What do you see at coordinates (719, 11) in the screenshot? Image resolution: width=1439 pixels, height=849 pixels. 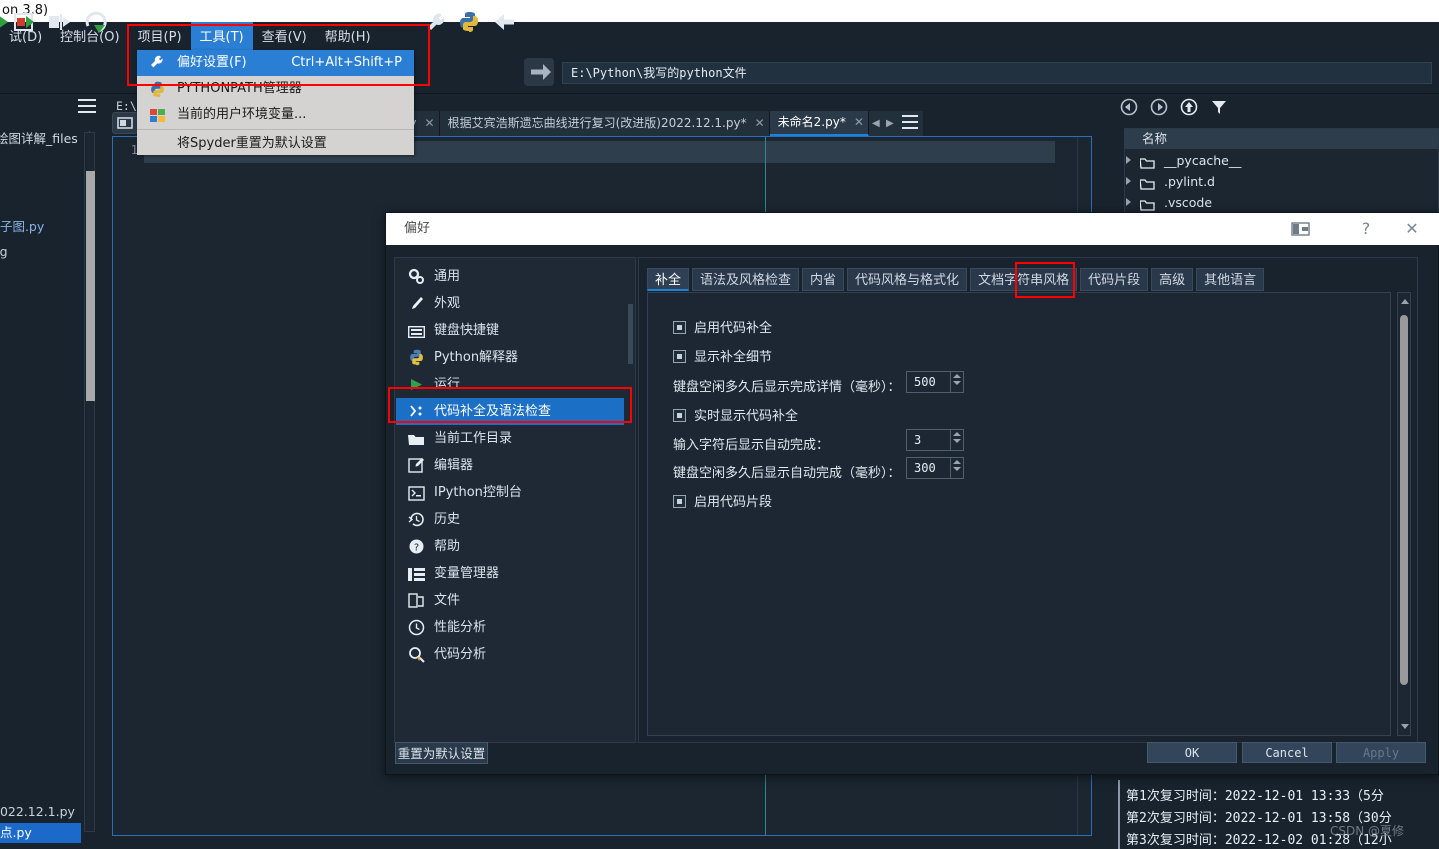 I see `window-title-strip: on 3.8)` at bounding box center [719, 11].